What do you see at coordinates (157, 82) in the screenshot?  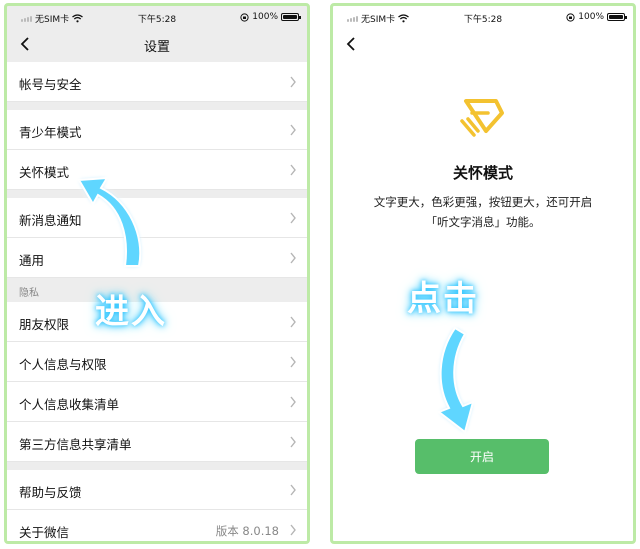 I see `settings-item-account-security: 帐号与安全` at bounding box center [157, 82].